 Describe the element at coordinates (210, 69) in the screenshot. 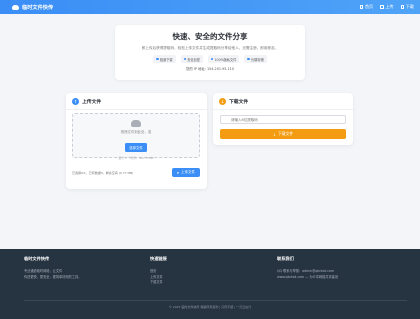

I see `ip-address: 您的 IP 地址: 154.201.95.110` at that location.